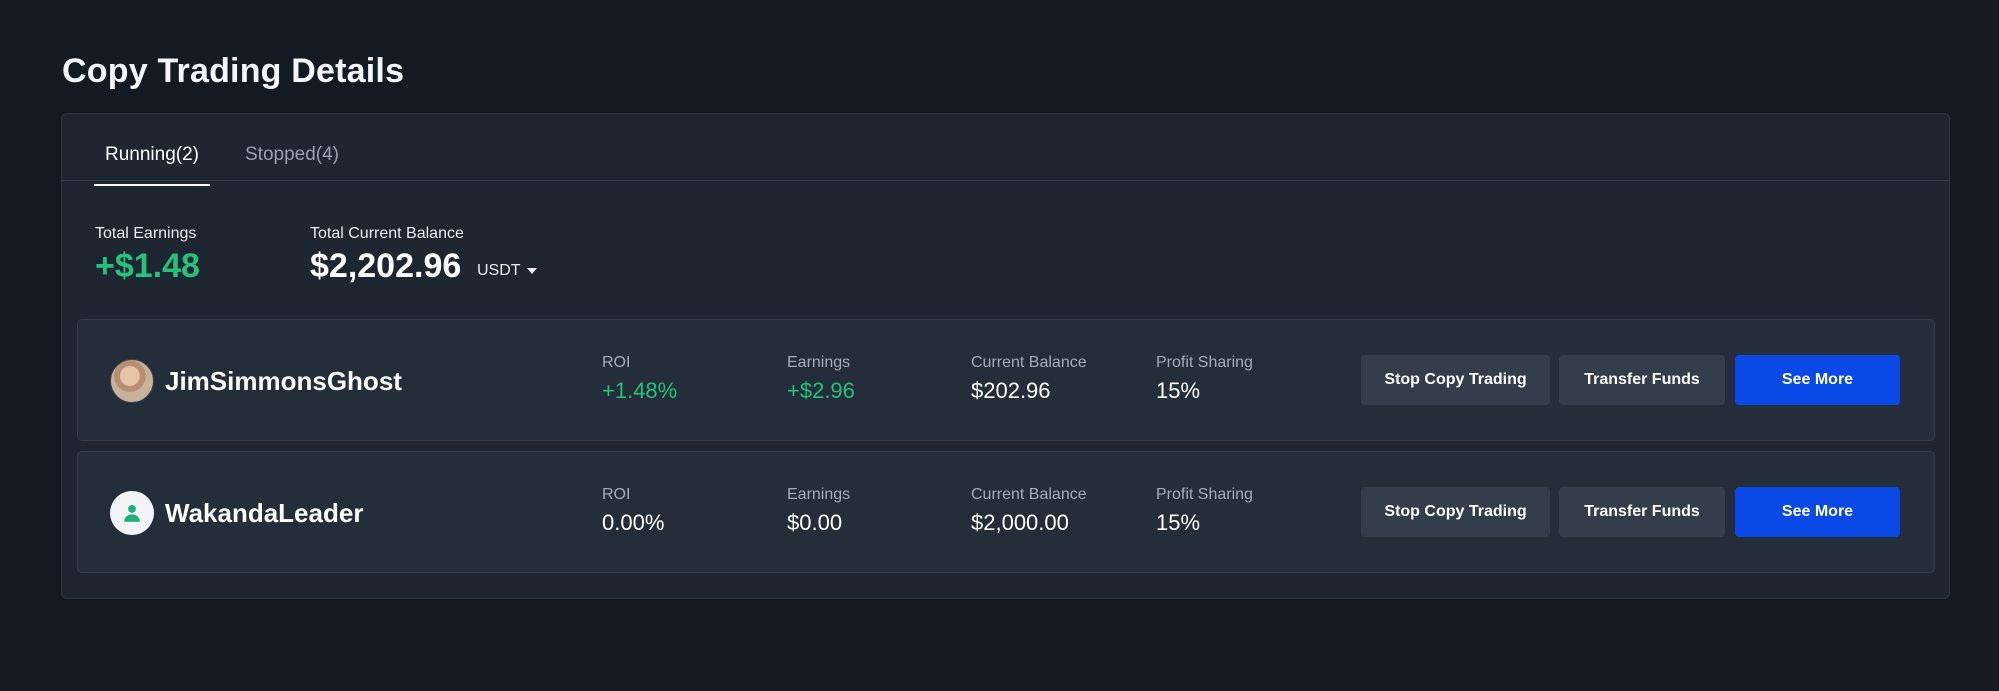  I want to click on photo-avatar, so click(132, 381).